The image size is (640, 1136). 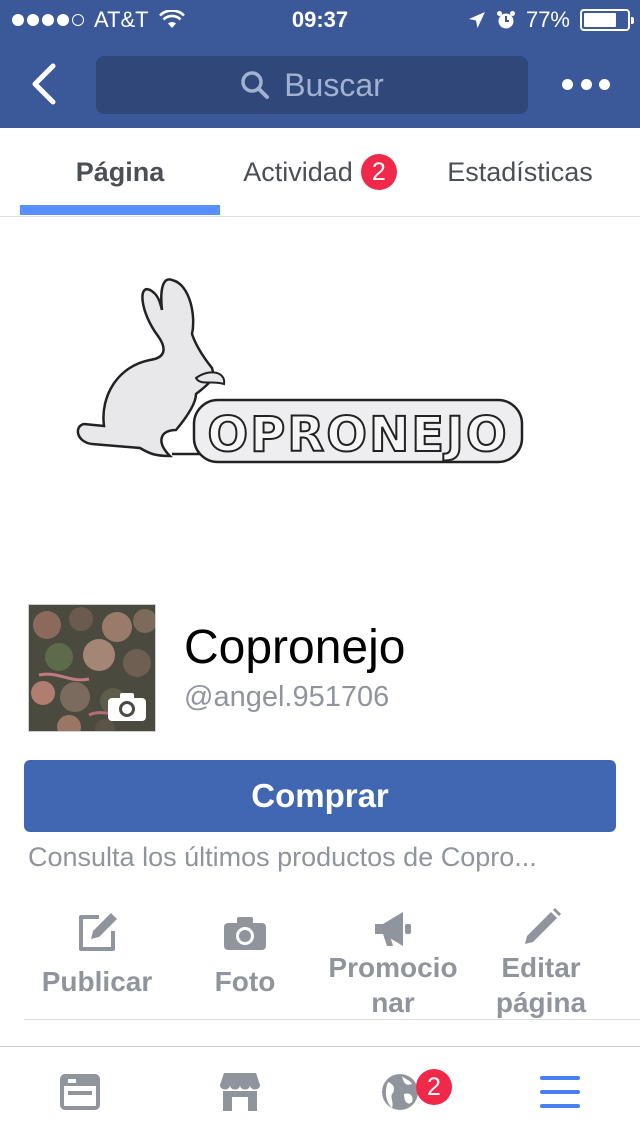 What do you see at coordinates (255, 85) in the screenshot?
I see `search-icon` at bounding box center [255, 85].